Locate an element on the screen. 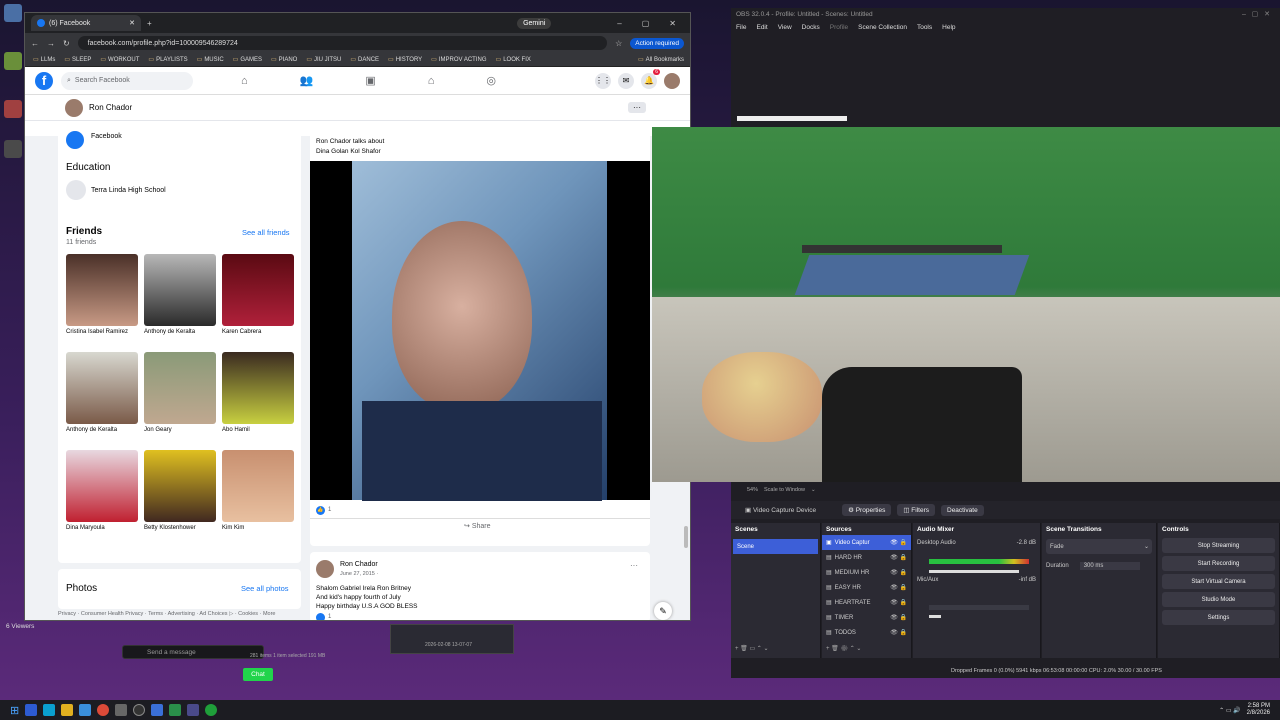  obs-window-controls: – ▢ ✕ is located at coordinates (1256, 14).